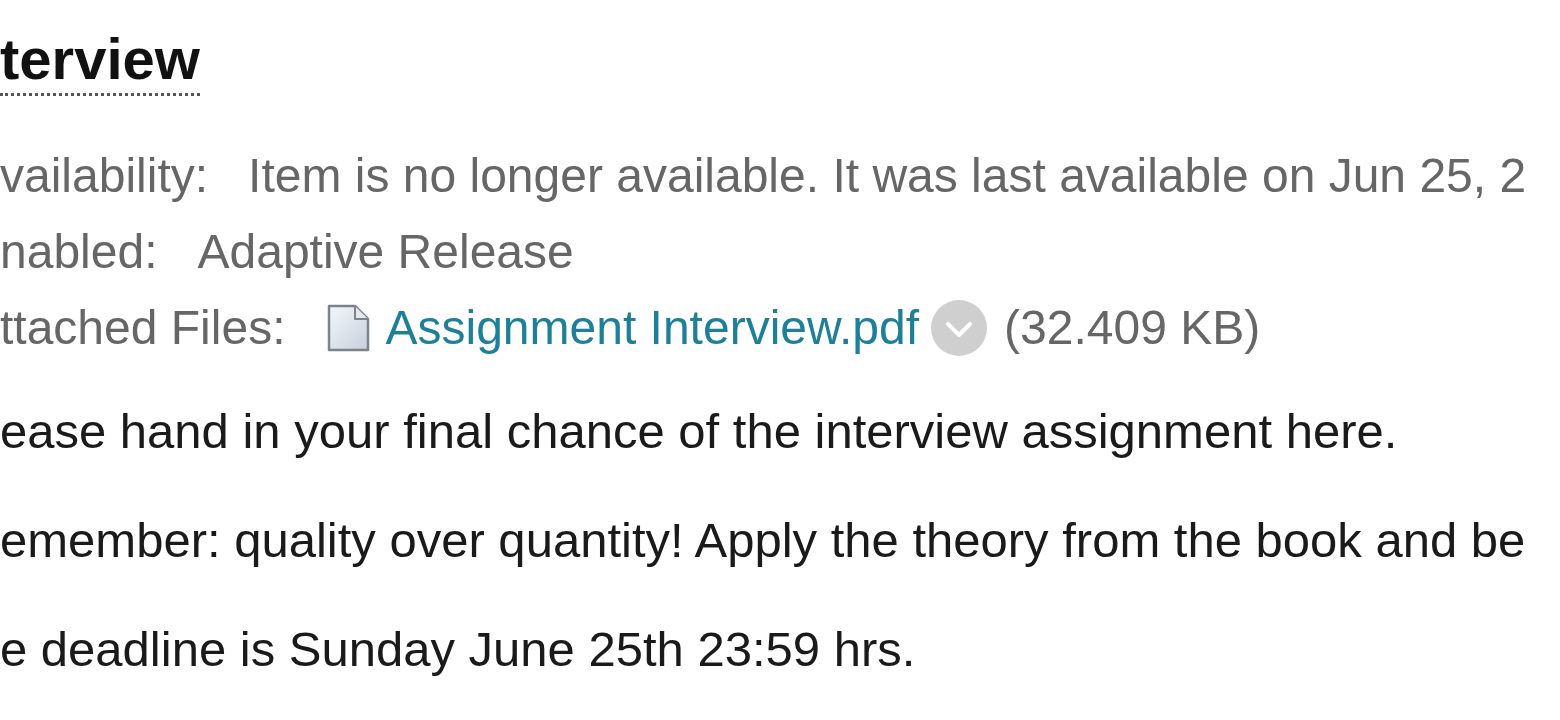 This screenshot has width=1560, height=720. Describe the element at coordinates (348, 328) in the screenshot. I see `document-icon` at that location.